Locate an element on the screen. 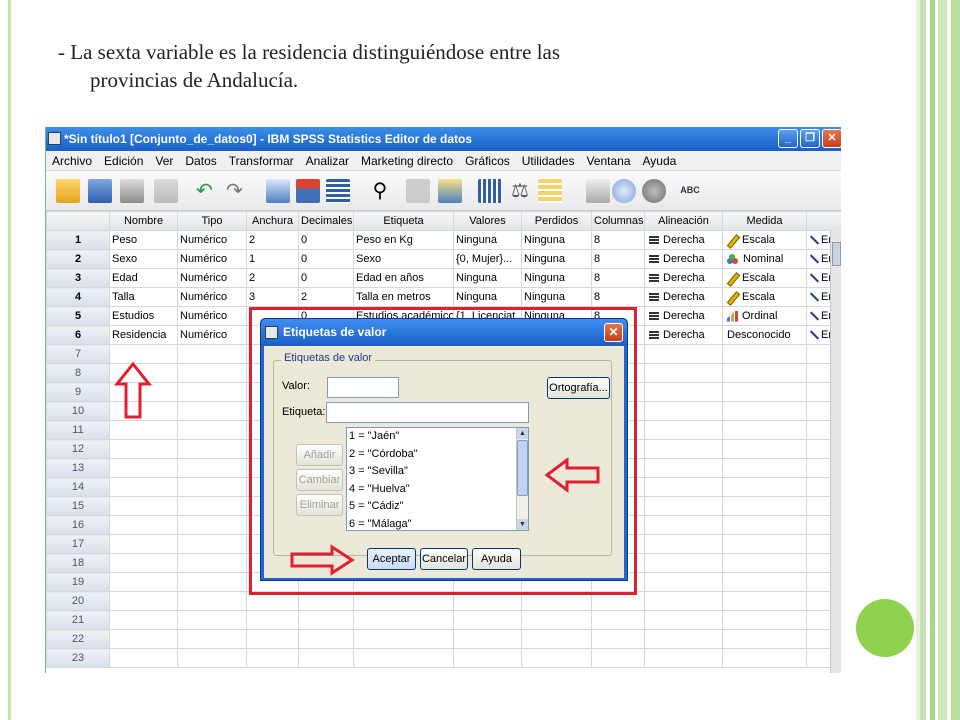  cell-decimales: 2 is located at coordinates (326, 297).